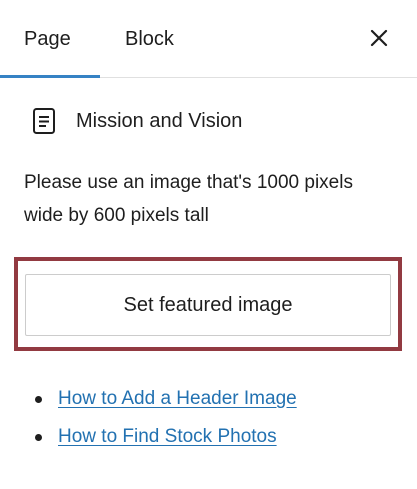 The height and width of the screenshot is (489, 417). I want to click on list-item: How to Find Stock Photos, so click(160, 439).